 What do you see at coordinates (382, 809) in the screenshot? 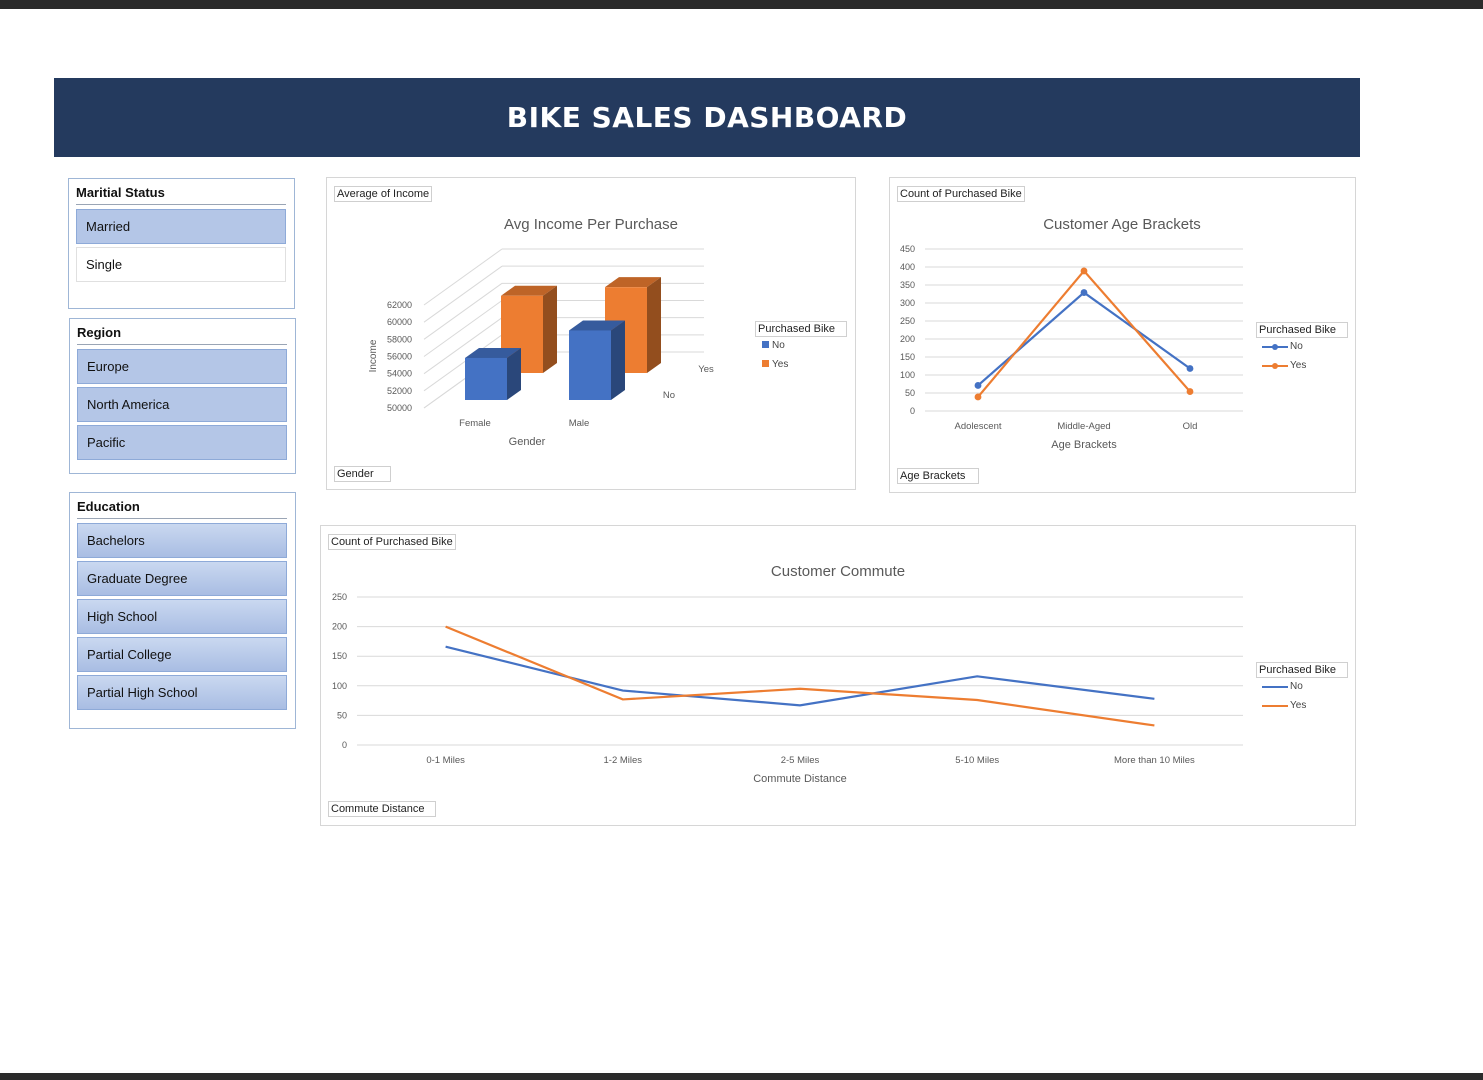
I see `field-button-commute-distance: Commute Distance` at bounding box center [382, 809].